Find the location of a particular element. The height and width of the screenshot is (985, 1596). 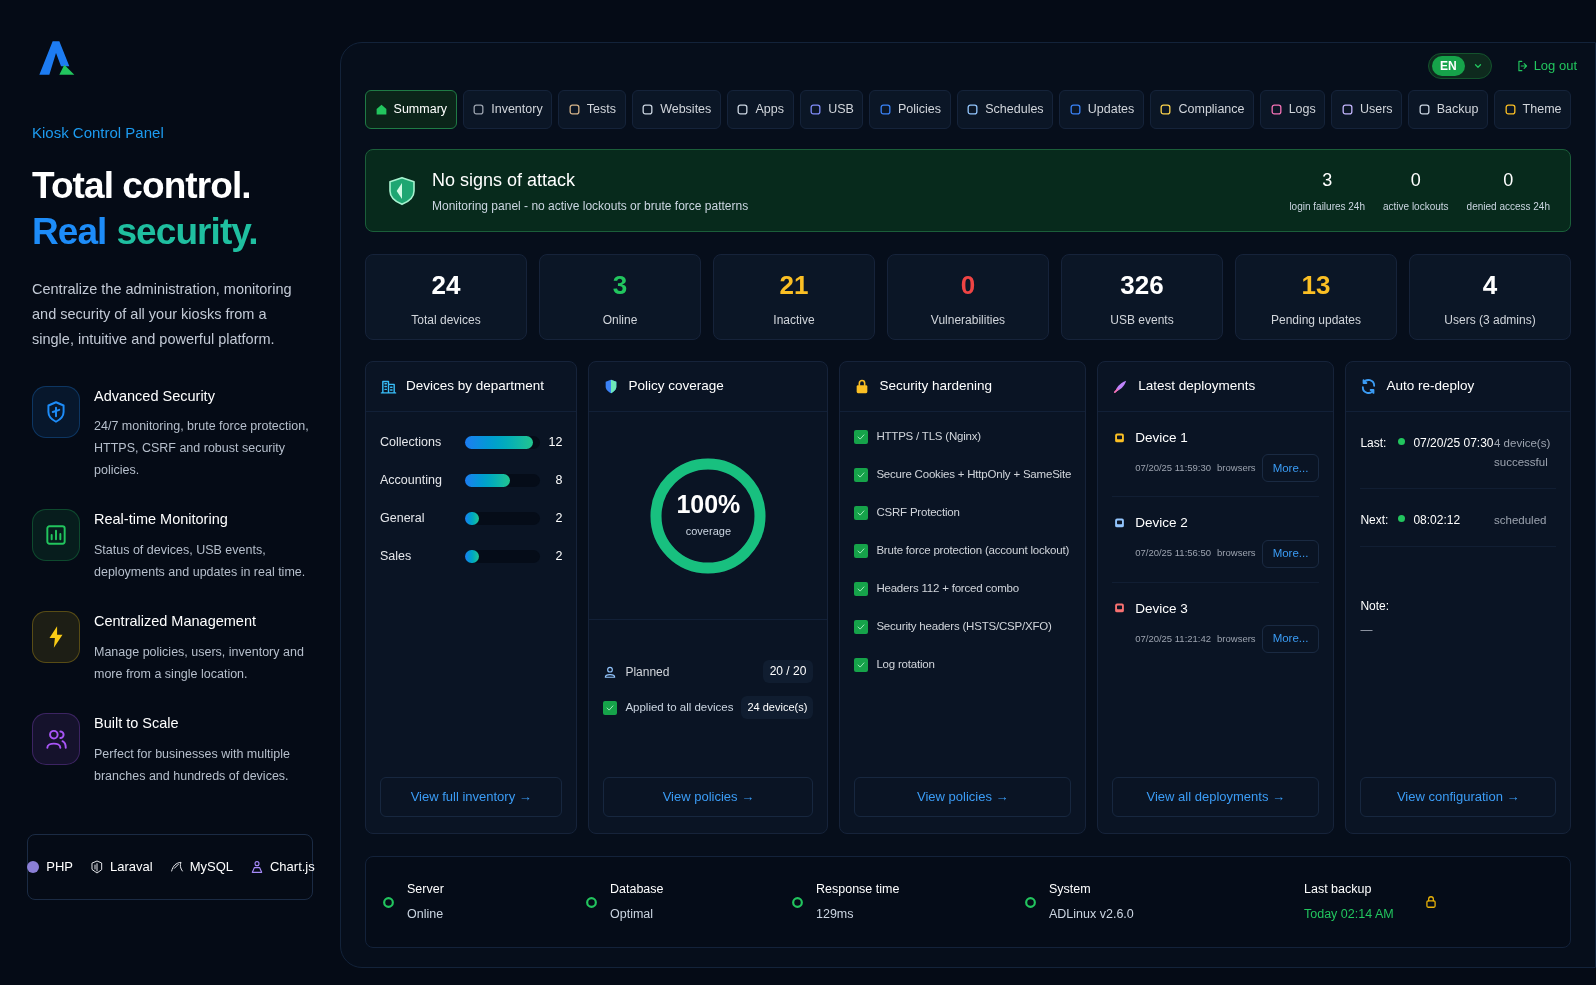

tab: Compliance is located at coordinates (1202, 109).